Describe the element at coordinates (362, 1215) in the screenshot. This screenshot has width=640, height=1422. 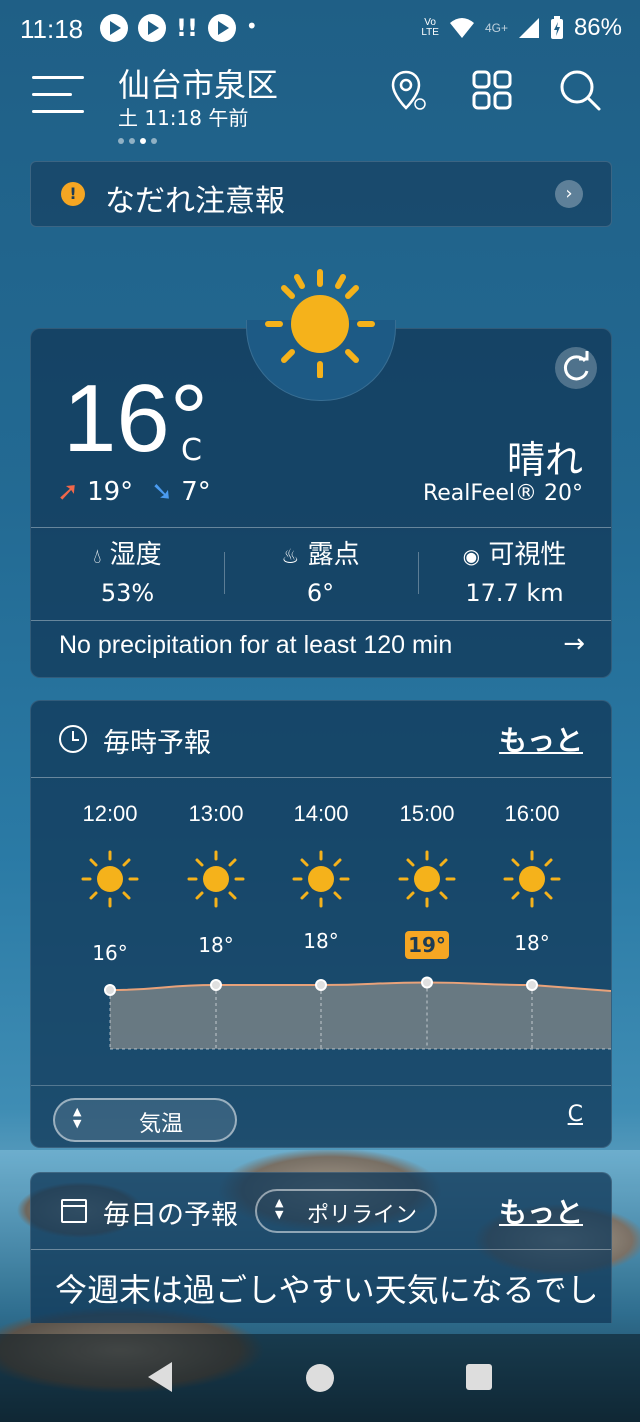
I see `chart-type-label: ポリライン` at that location.